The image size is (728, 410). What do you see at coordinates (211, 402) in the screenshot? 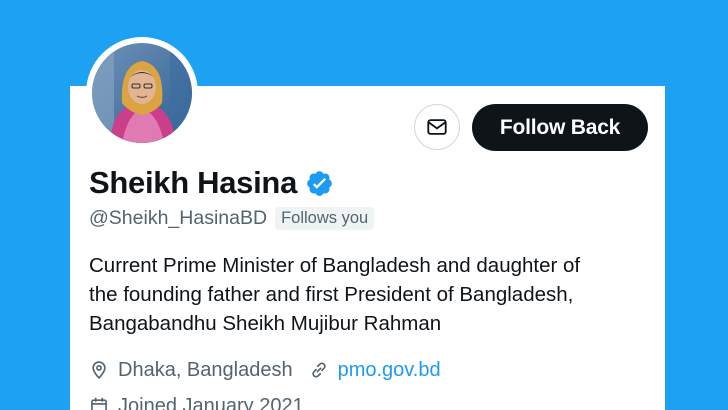
I see `joined-text: Joined January 2021` at bounding box center [211, 402].